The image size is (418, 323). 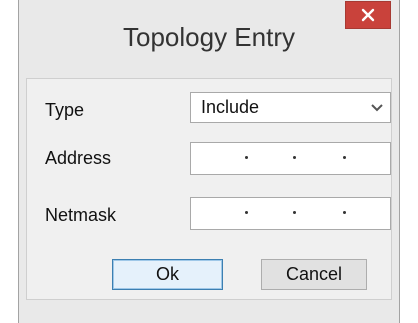 I want to click on ok-button: Ok, so click(x=167, y=274).